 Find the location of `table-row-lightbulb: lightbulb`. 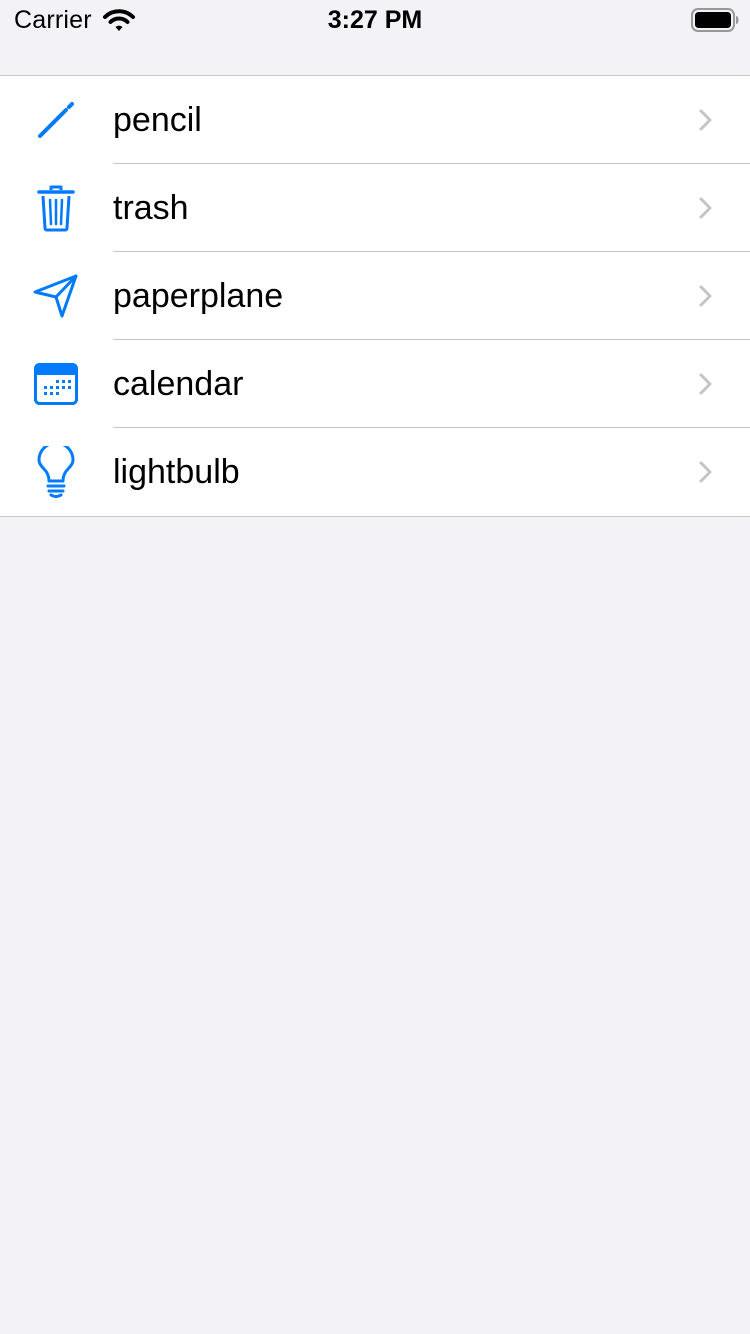

table-row-lightbulb: lightbulb is located at coordinates (375, 472).